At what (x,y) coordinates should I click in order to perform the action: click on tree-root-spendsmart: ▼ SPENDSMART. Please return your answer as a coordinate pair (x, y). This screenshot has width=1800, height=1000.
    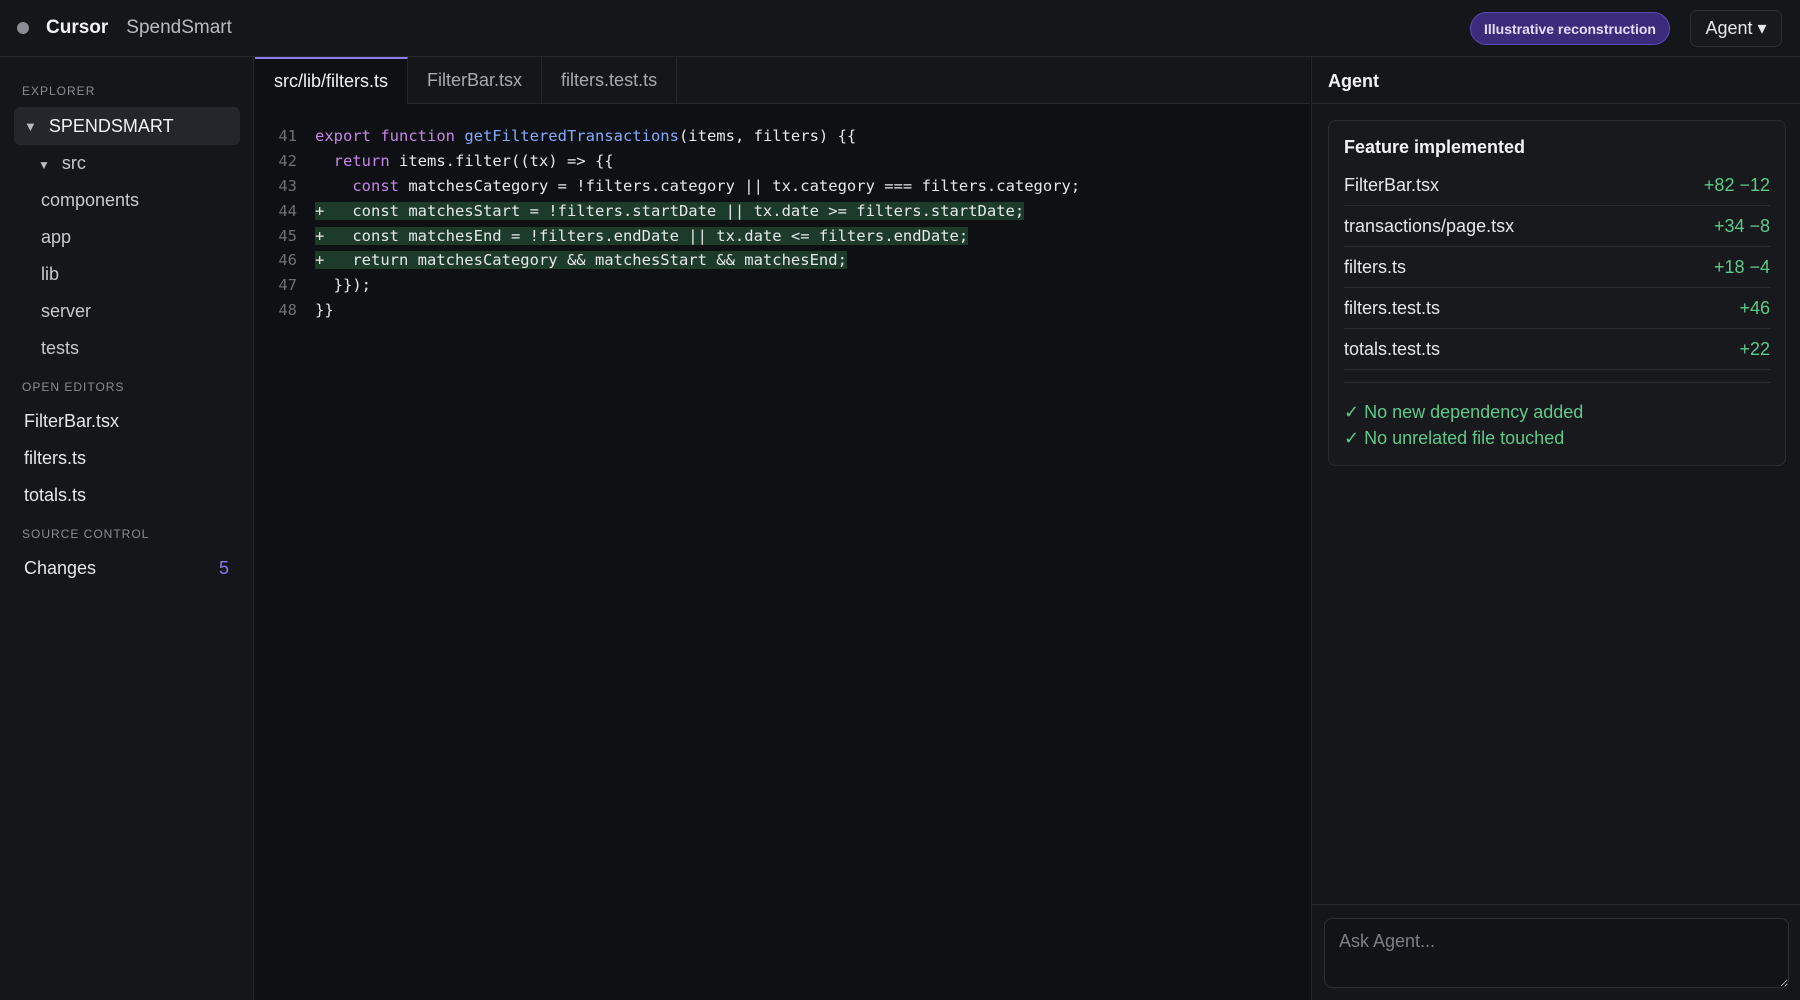
    Looking at the image, I should click on (127, 126).